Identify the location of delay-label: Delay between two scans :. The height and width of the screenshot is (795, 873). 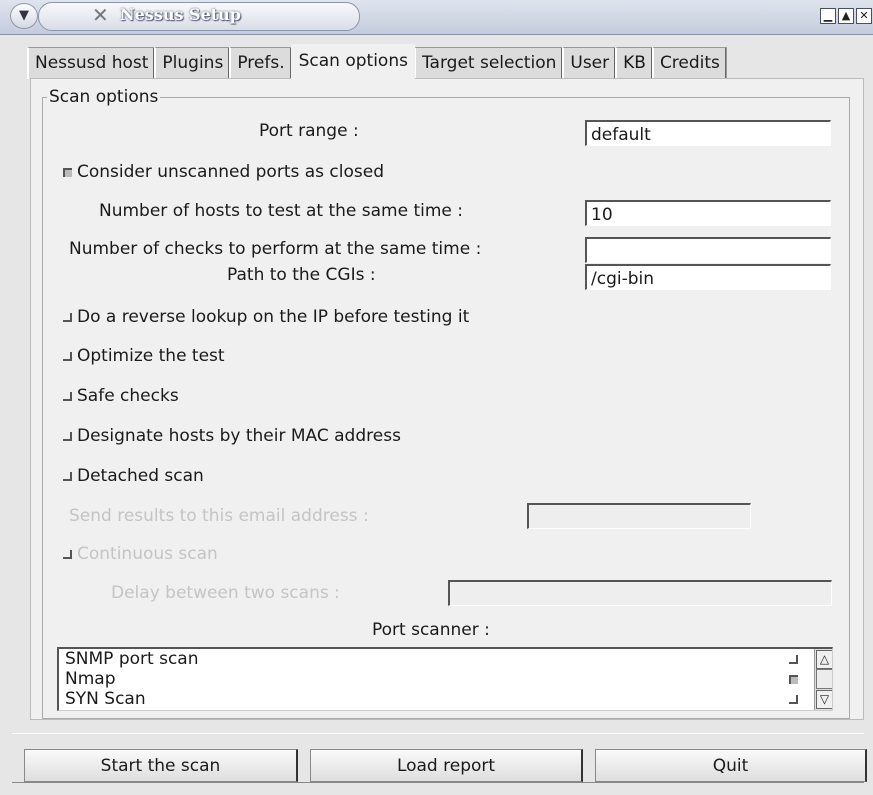
(225, 593).